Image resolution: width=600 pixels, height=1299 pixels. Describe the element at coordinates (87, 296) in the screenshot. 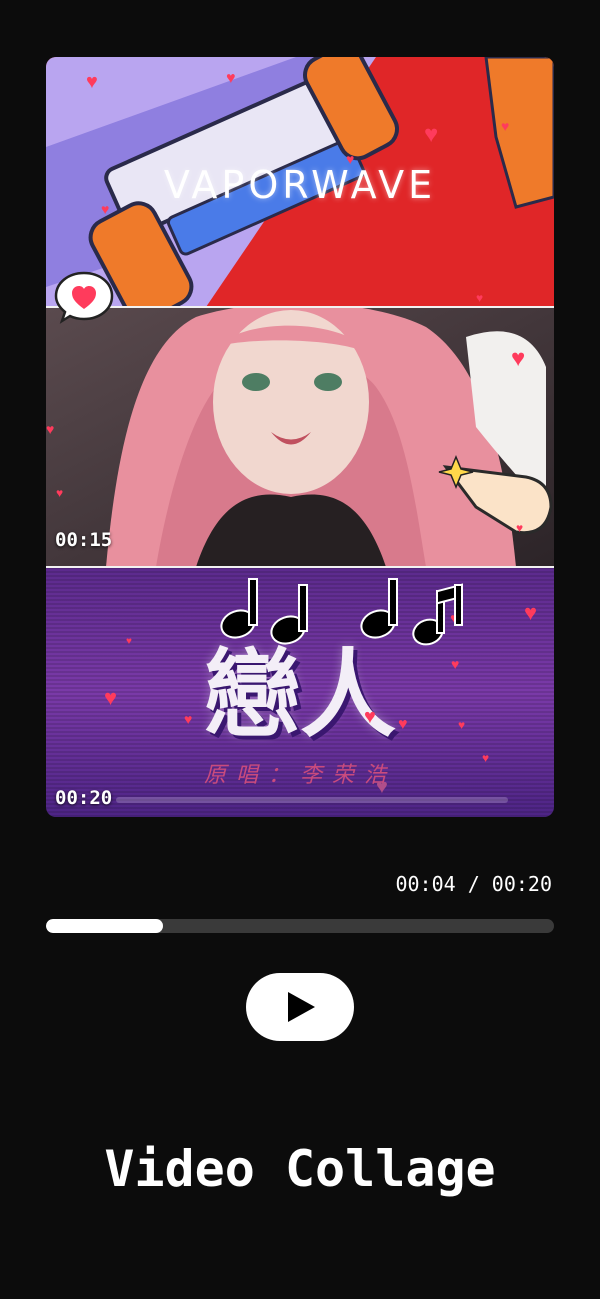

I see `heart-bubble-sticker` at that location.